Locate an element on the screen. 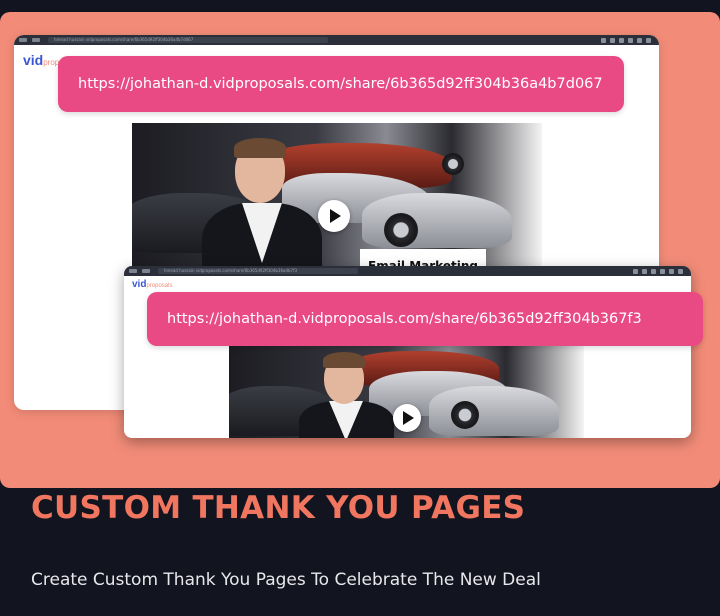  vidproposals-logo: vidproposals is located at coordinates (152, 284).